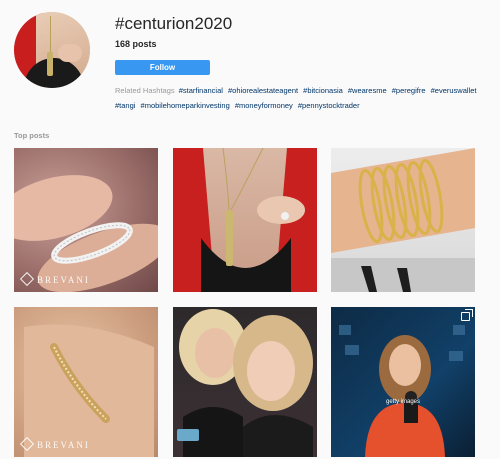  I want to click on post-count: 168 posts, so click(136, 44).